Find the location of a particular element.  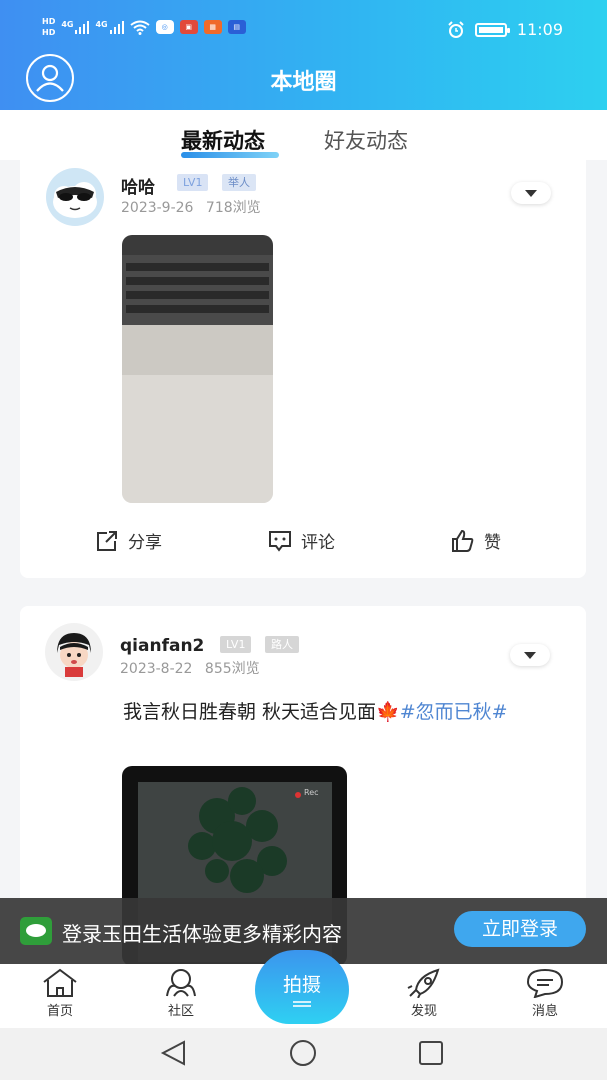

like-button: 赞 is located at coordinates (475, 540).